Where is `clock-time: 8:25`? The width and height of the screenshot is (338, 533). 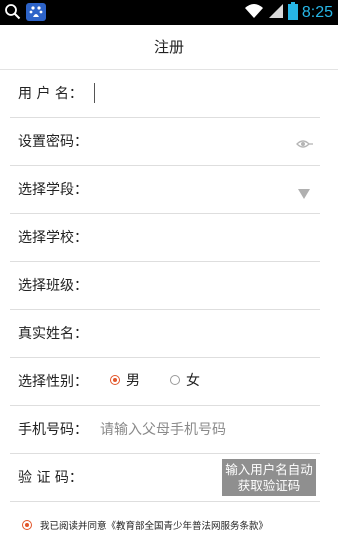
clock-time: 8:25 is located at coordinates (317, 12).